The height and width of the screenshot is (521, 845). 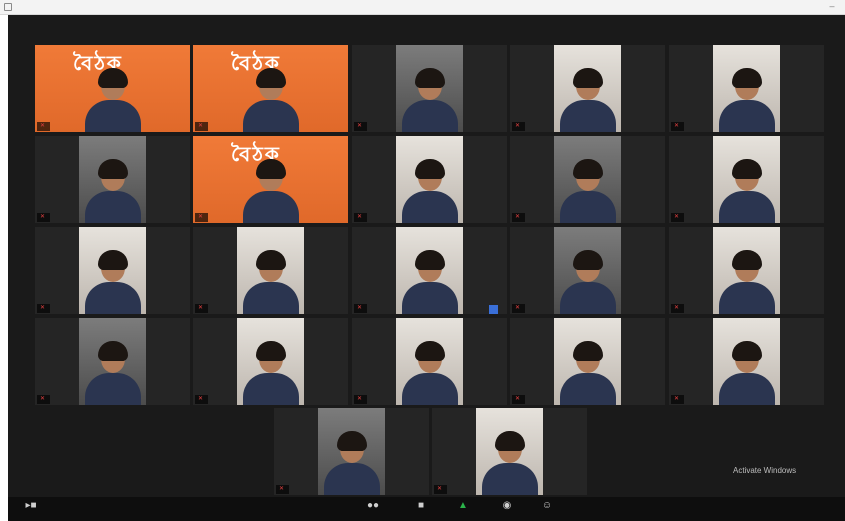 I want to click on chat-button: ■, so click(x=421, y=510).